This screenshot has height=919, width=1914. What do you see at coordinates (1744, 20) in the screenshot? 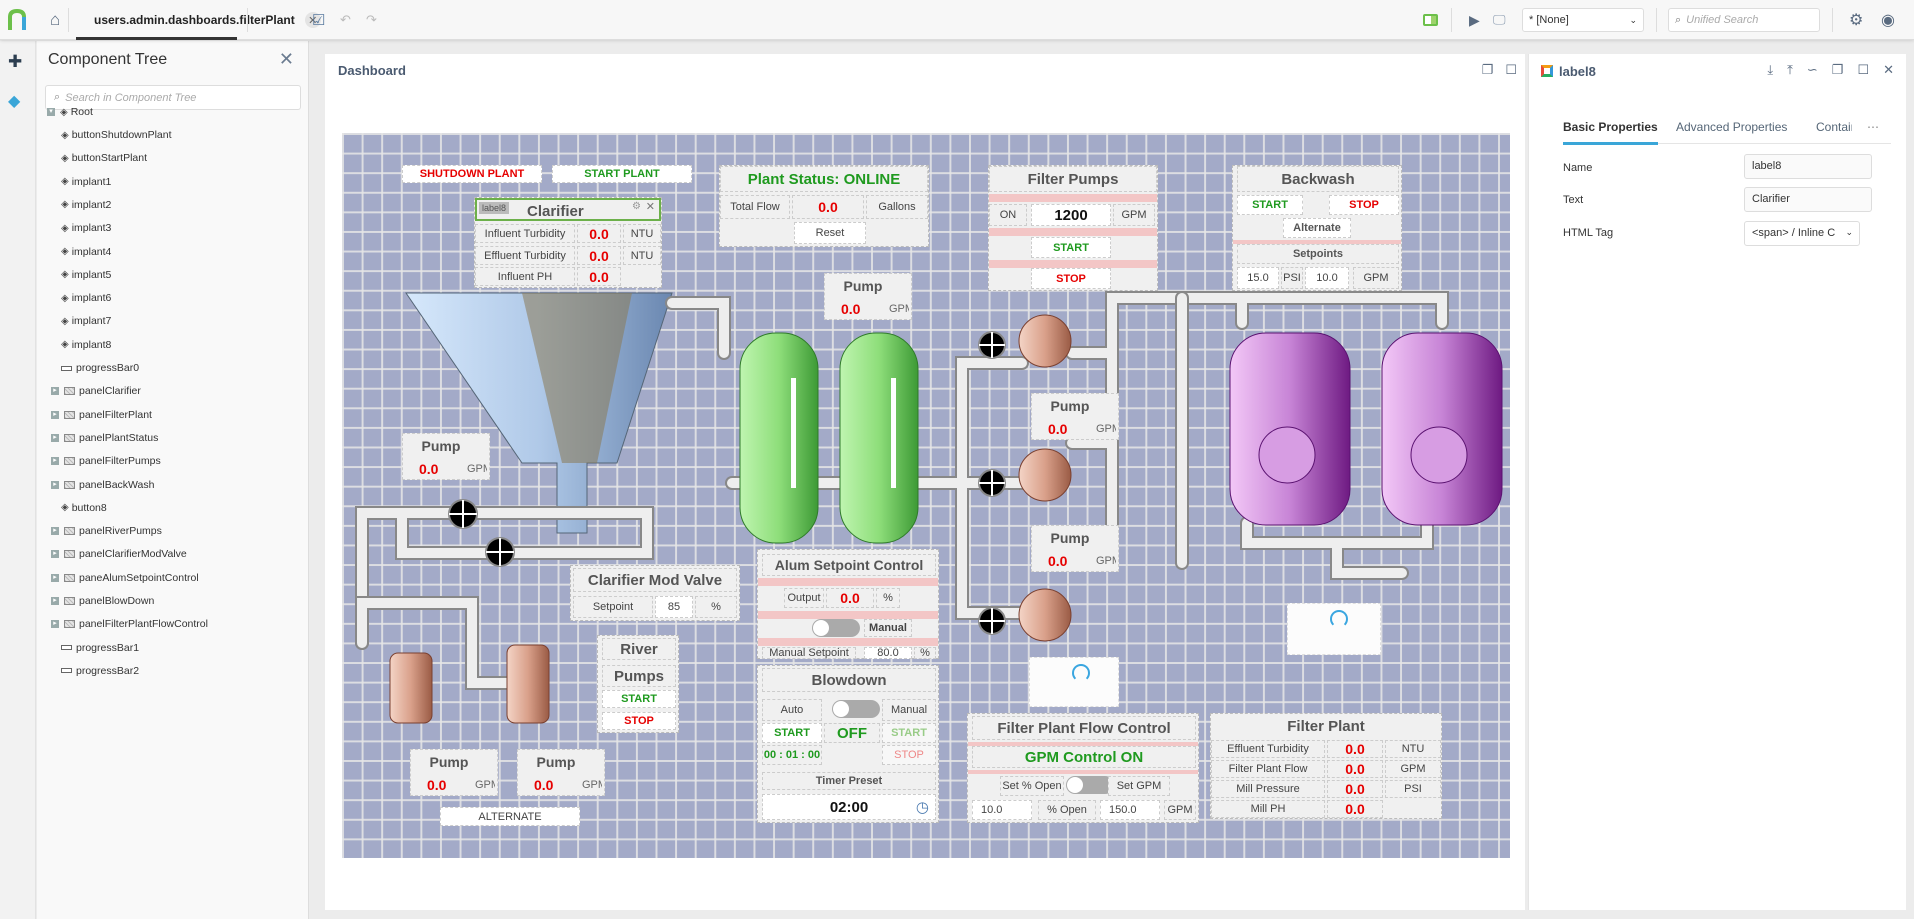
I see `unified-search-input: ⌕ Unified Search` at bounding box center [1744, 20].